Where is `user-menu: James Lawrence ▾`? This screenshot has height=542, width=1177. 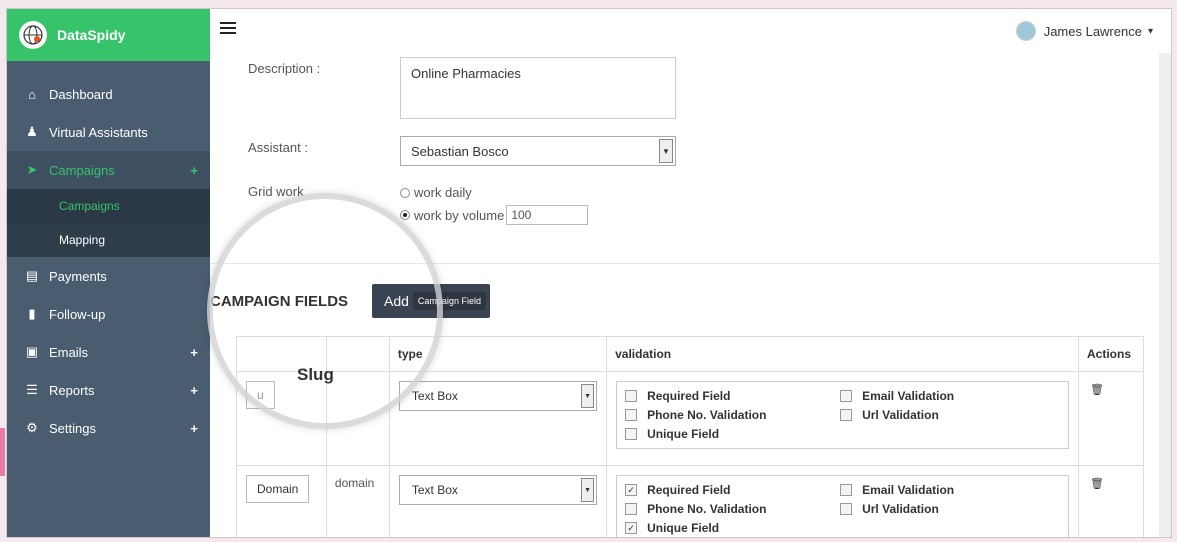 user-menu: James Lawrence ▾ is located at coordinates (1084, 31).